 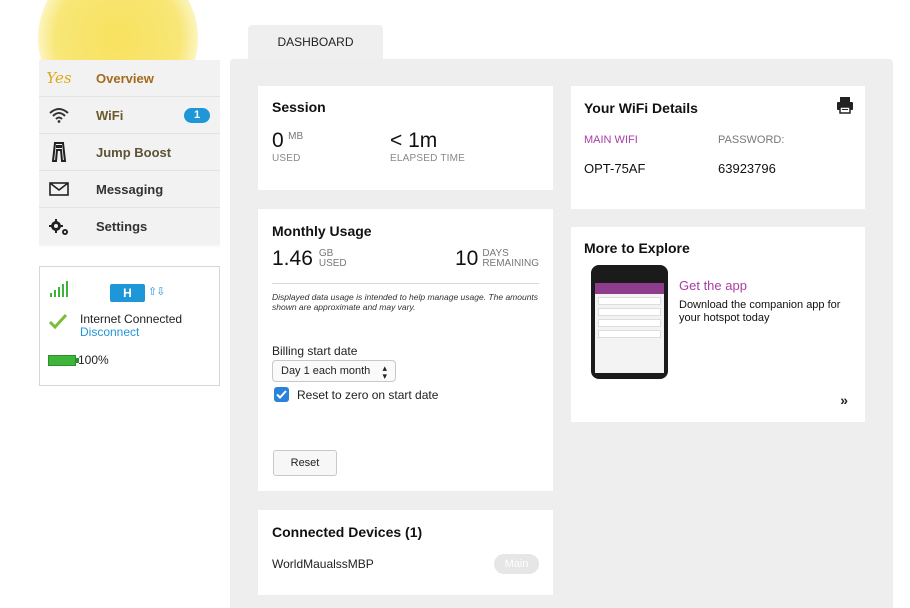 What do you see at coordinates (845, 107) in the screenshot?
I see `printer-icon` at bounding box center [845, 107].